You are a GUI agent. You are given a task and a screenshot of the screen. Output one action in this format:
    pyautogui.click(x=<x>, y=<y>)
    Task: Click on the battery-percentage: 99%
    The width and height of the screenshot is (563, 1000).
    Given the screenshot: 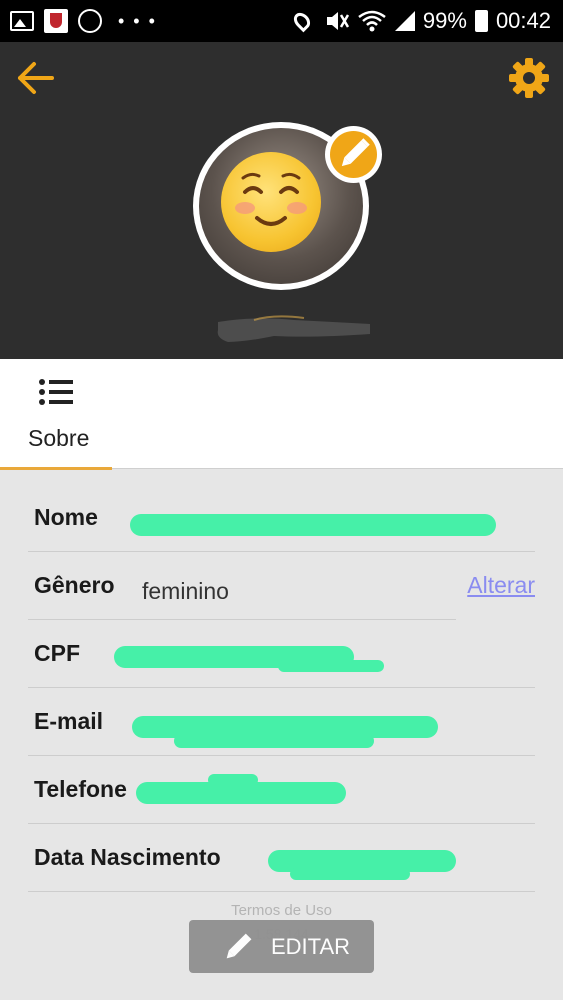 What is the action you would take?
    pyautogui.click(x=444, y=20)
    